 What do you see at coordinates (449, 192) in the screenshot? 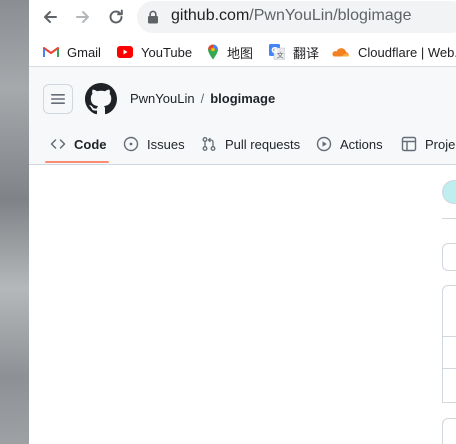
I see `avatar` at bounding box center [449, 192].